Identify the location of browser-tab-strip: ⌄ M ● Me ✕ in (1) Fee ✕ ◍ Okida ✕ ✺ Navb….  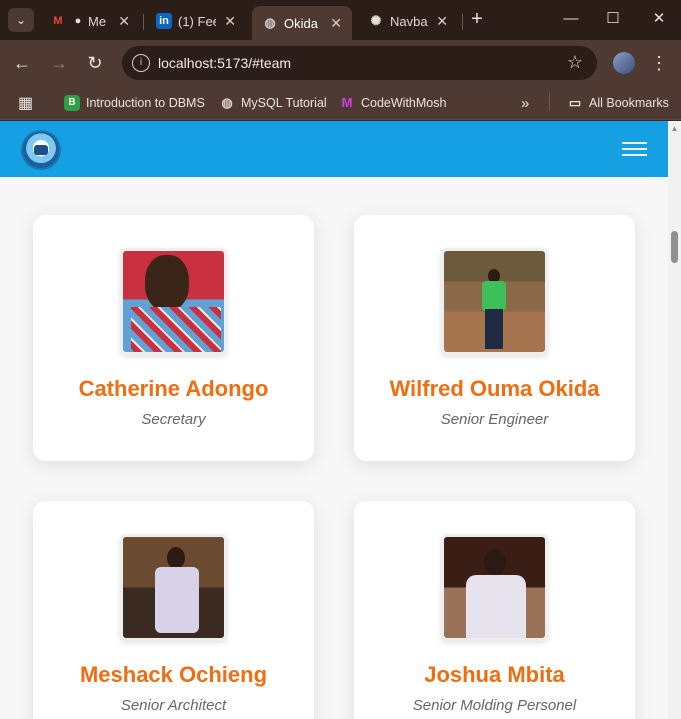
(340, 20).